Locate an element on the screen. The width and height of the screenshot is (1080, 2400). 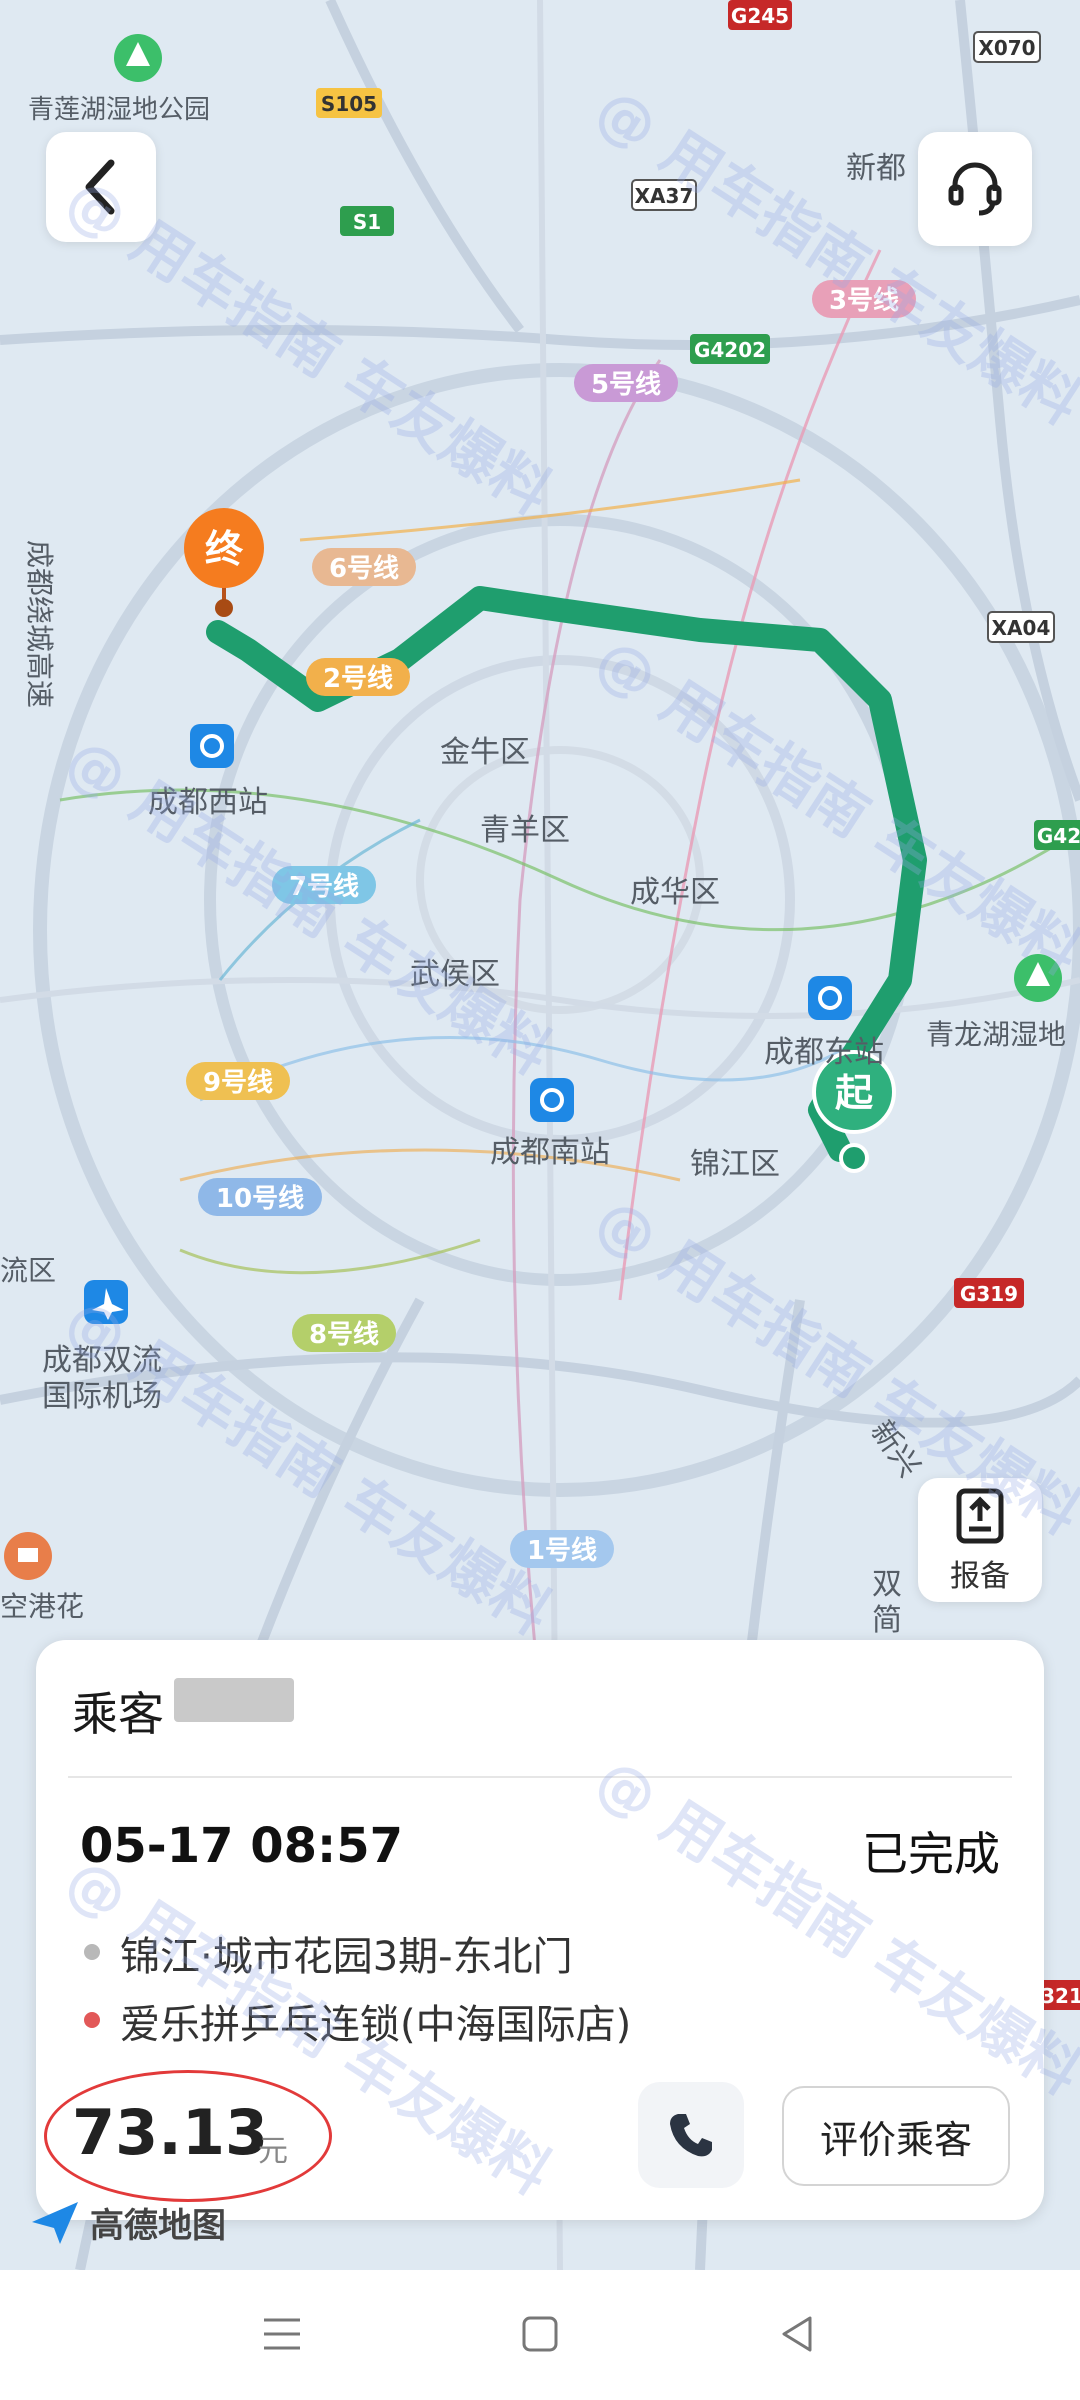
order-status: 已完成 is located at coordinates (931, 1854).